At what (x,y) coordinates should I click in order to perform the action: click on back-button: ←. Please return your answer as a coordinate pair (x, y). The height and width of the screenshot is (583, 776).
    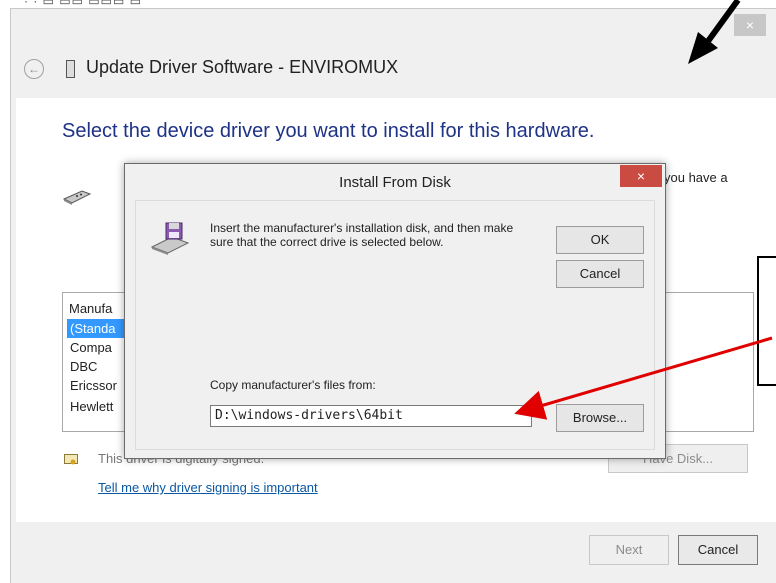
    Looking at the image, I should click on (34, 69).